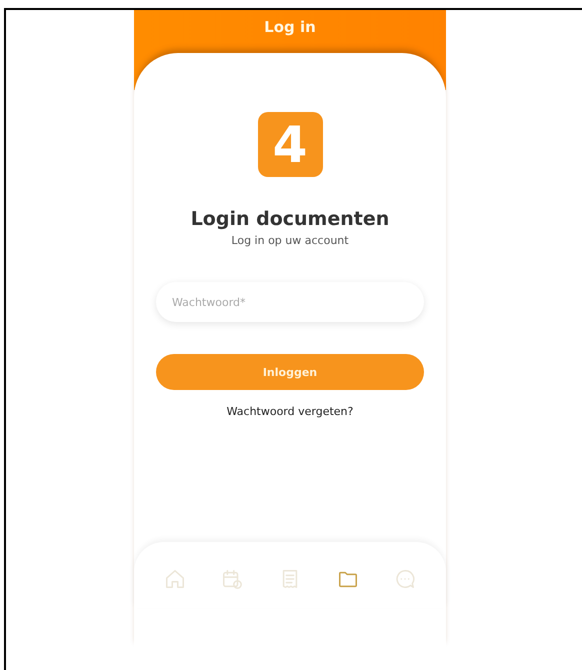 Image resolution: width=582 pixels, height=670 pixels. I want to click on header-title: Log in, so click(290, 28).